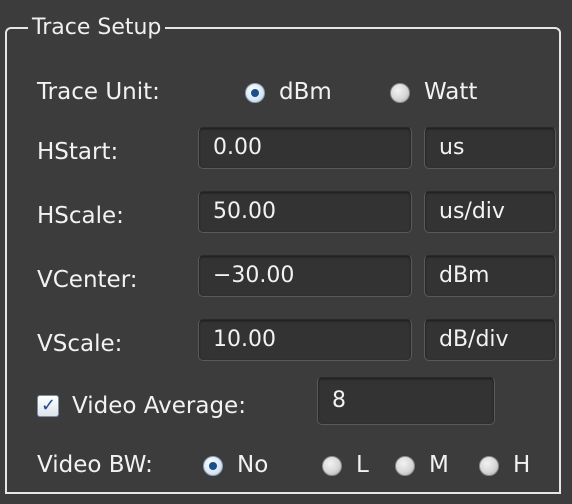 Image resolution: width=572 pixels, height=504 pixels. I want to click on hscale-input: 50.00, so click(305, 212).